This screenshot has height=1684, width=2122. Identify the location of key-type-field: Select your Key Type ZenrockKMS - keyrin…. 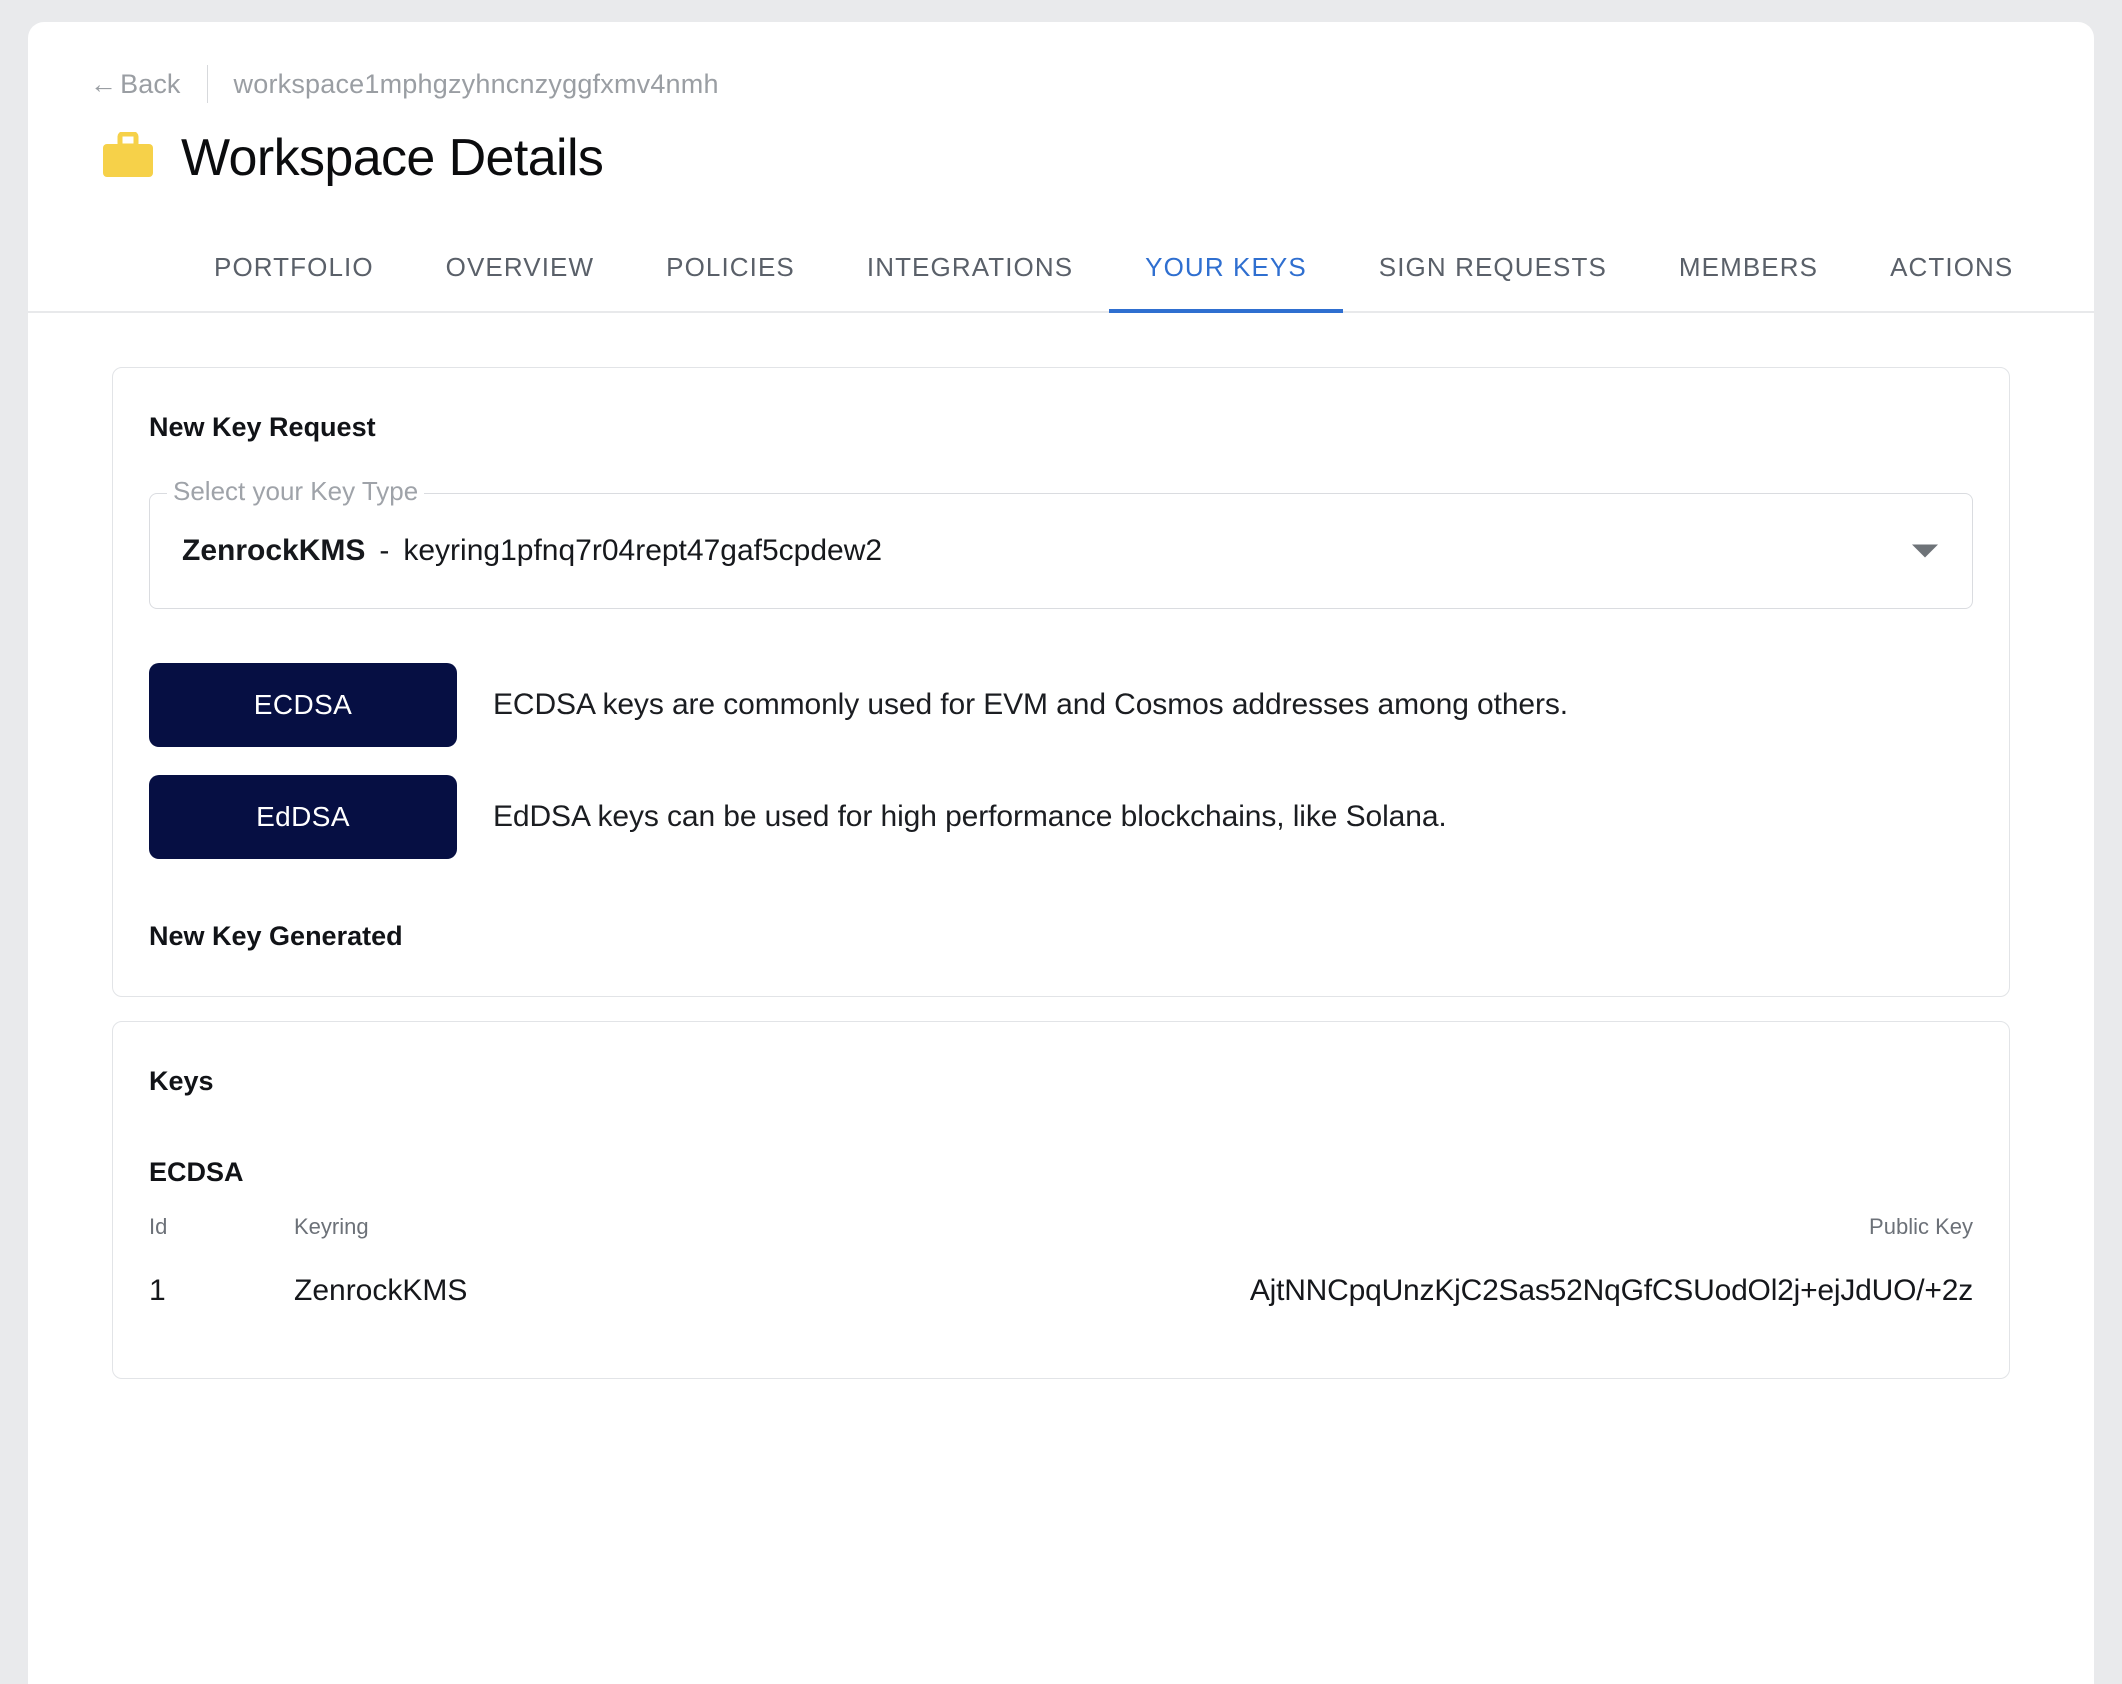
(1061, 542).